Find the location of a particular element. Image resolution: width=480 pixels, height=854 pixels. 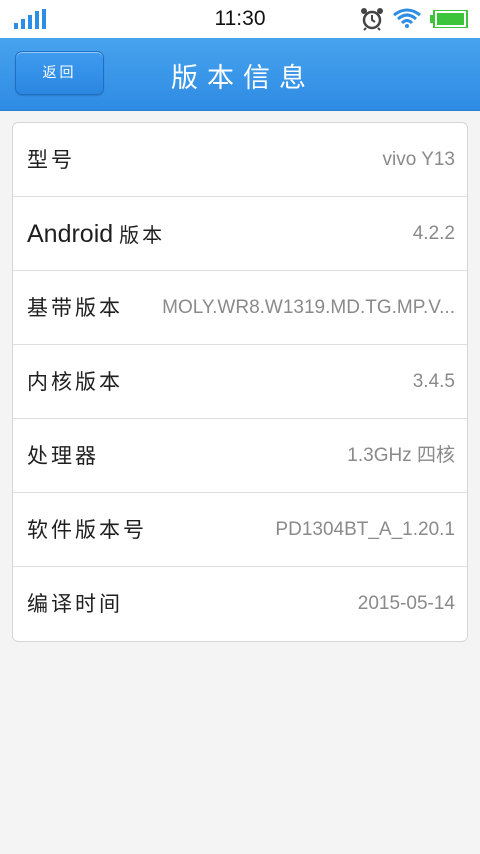

info-label: 内核版本 is located at coordinates (75, 382).